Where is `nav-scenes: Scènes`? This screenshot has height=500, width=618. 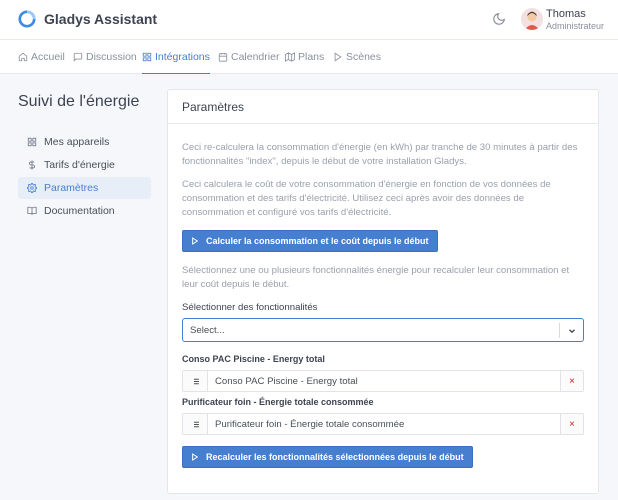 nav-scenes: Scènes is located at coordinates (357, 57).